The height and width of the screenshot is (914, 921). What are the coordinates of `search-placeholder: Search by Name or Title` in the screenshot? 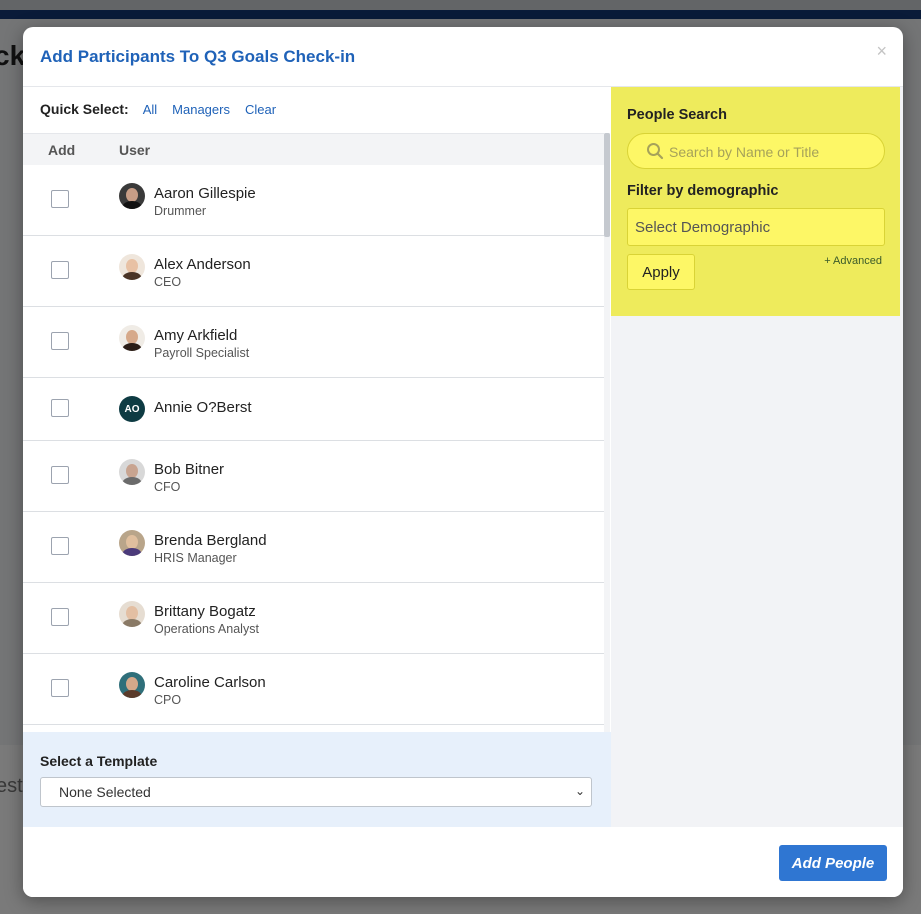 It's located at (744, 152).